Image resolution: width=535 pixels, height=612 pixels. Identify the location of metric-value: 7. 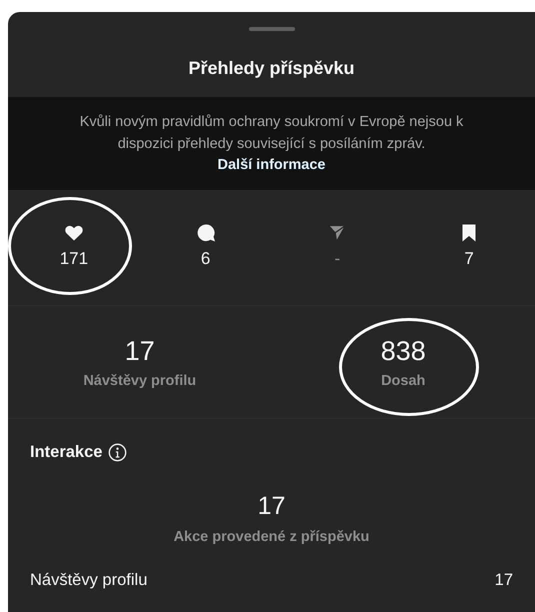
(469, 258).